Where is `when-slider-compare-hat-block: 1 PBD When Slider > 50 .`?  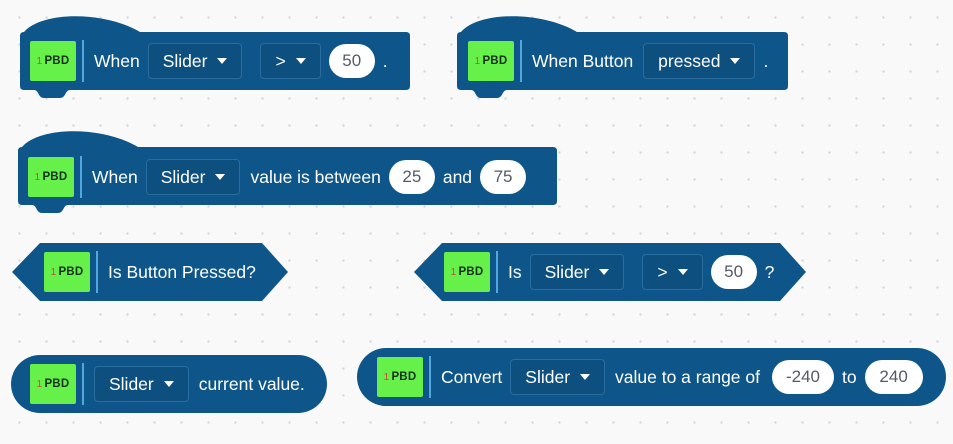 when-slider-compare-hat-block: 1 PBD When Slider > 50 . is located at coordinates (216, 58).